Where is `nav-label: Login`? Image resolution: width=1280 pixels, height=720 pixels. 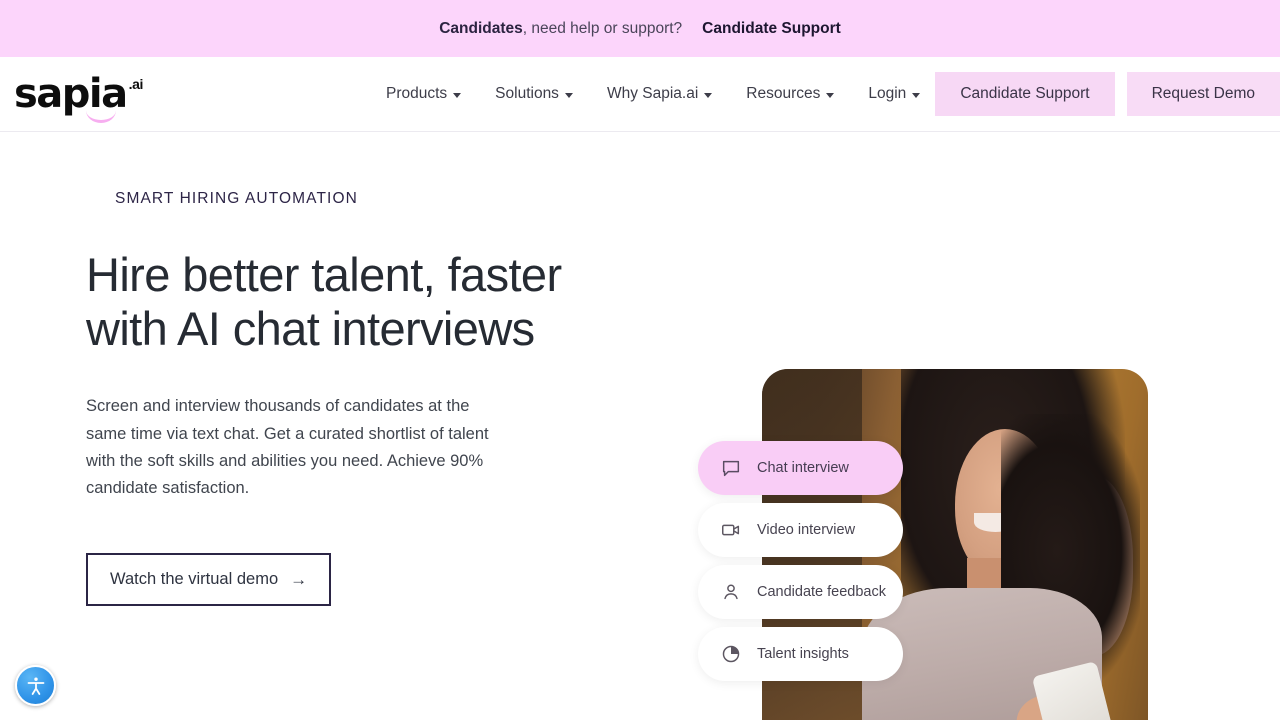 nav-label: Login is located at coordinates (887, 93).